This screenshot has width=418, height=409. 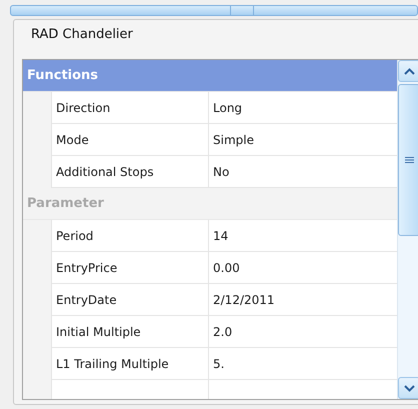 What do you see at coordinates (129, 268) in the screenshot?
I see `property-name: EntryPrice` at bounding box center [129, 268].